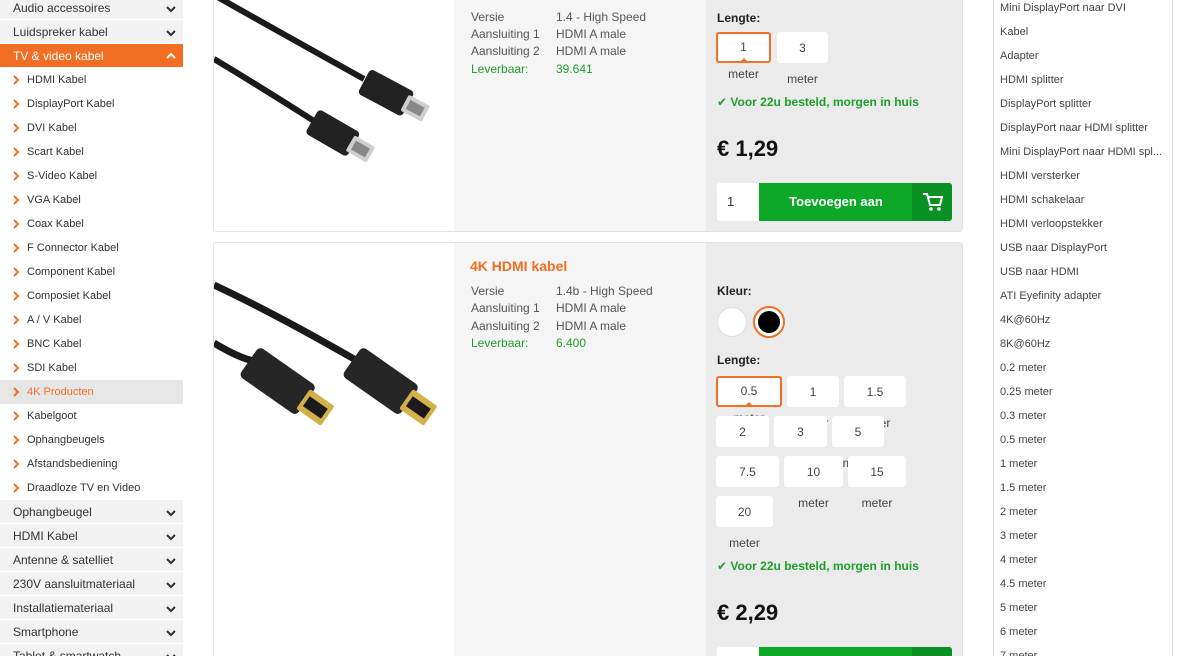 This screenshot has width=1186, height=656. I want to click on quantity-input, so click(738, 651).